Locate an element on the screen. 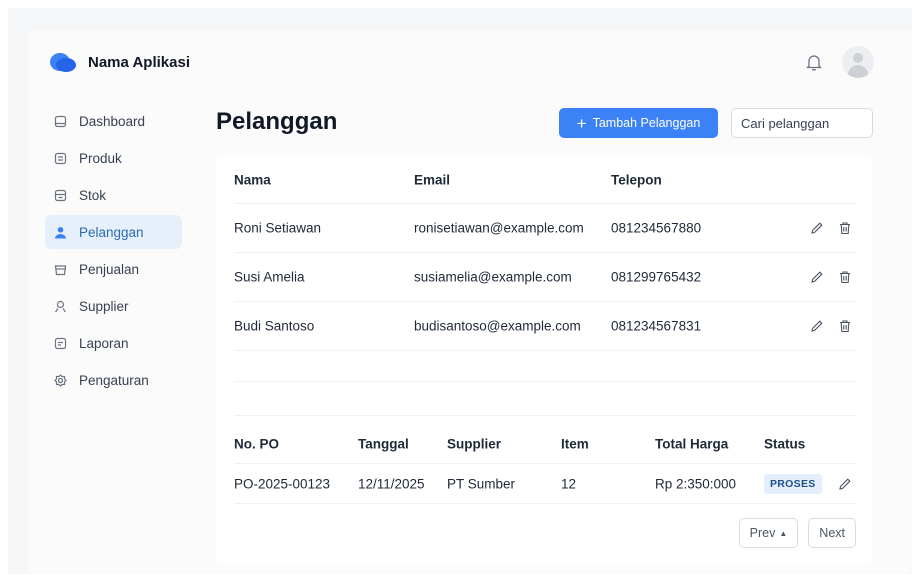 This screenshot has width=920, height=581. customer-email: ronisetiawan@example.com is located at coordinates (499, 228).